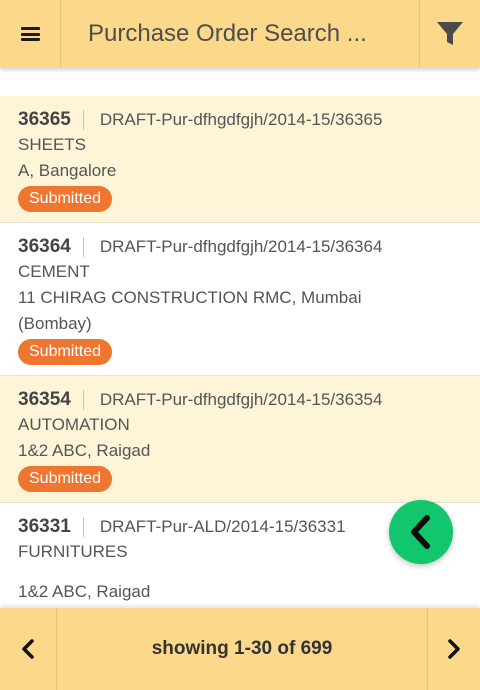 The image size is (480, 690). I want to click on filter-icon, so click(450, 33).